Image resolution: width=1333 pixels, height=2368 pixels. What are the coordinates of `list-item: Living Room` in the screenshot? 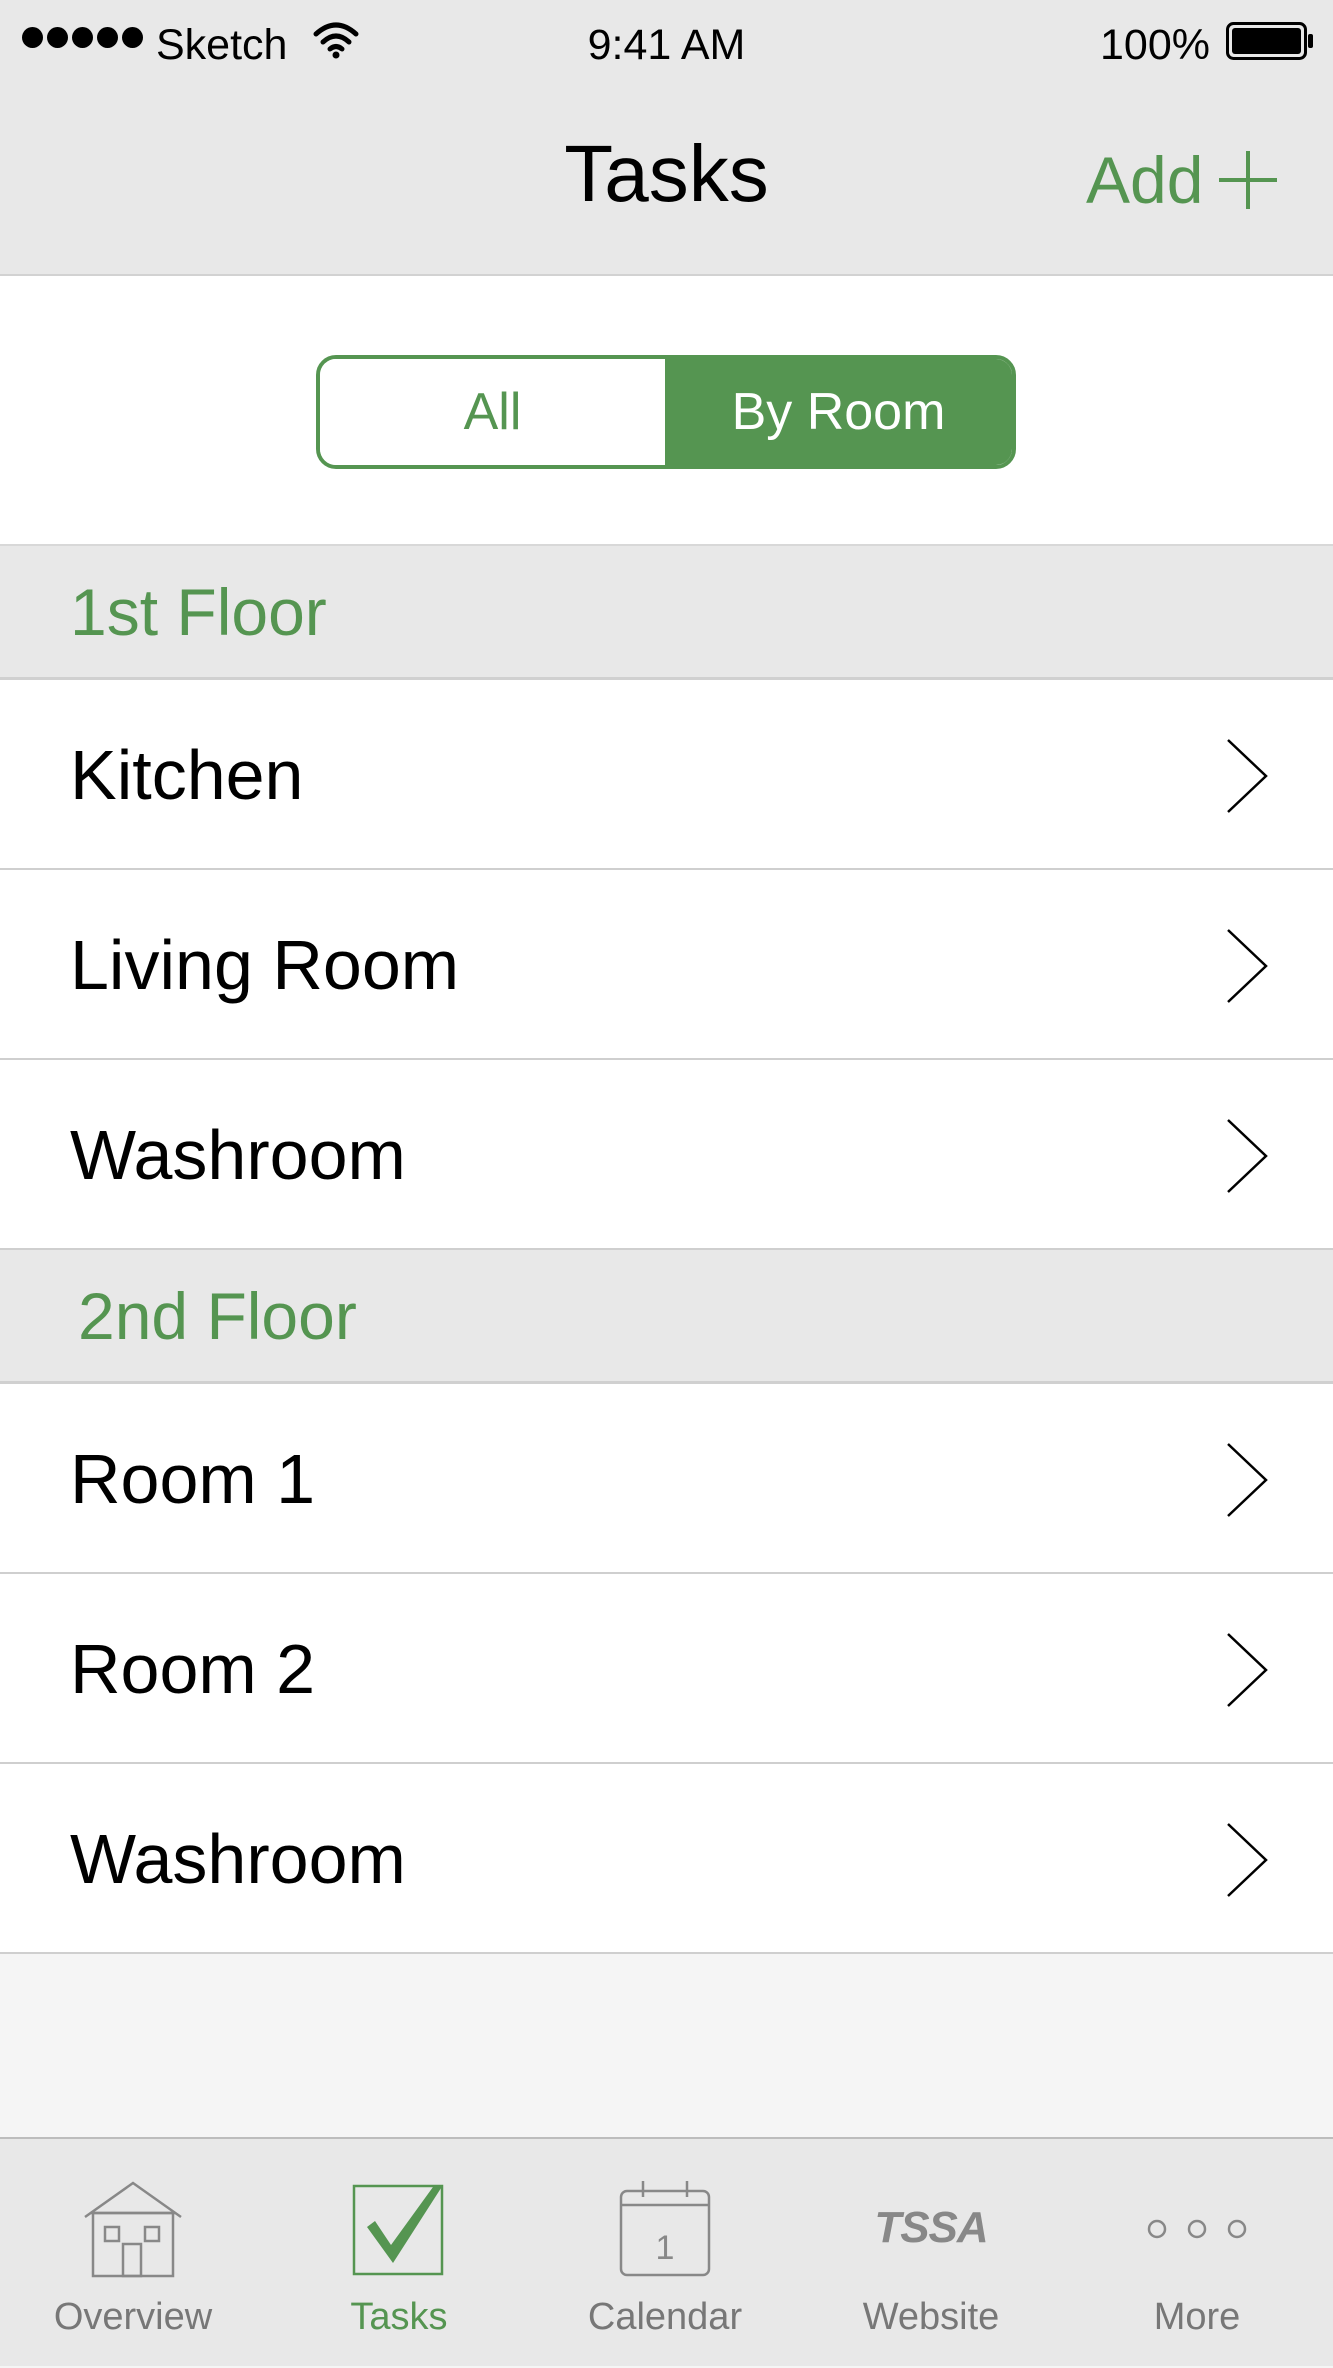 It's located at (666, 965).